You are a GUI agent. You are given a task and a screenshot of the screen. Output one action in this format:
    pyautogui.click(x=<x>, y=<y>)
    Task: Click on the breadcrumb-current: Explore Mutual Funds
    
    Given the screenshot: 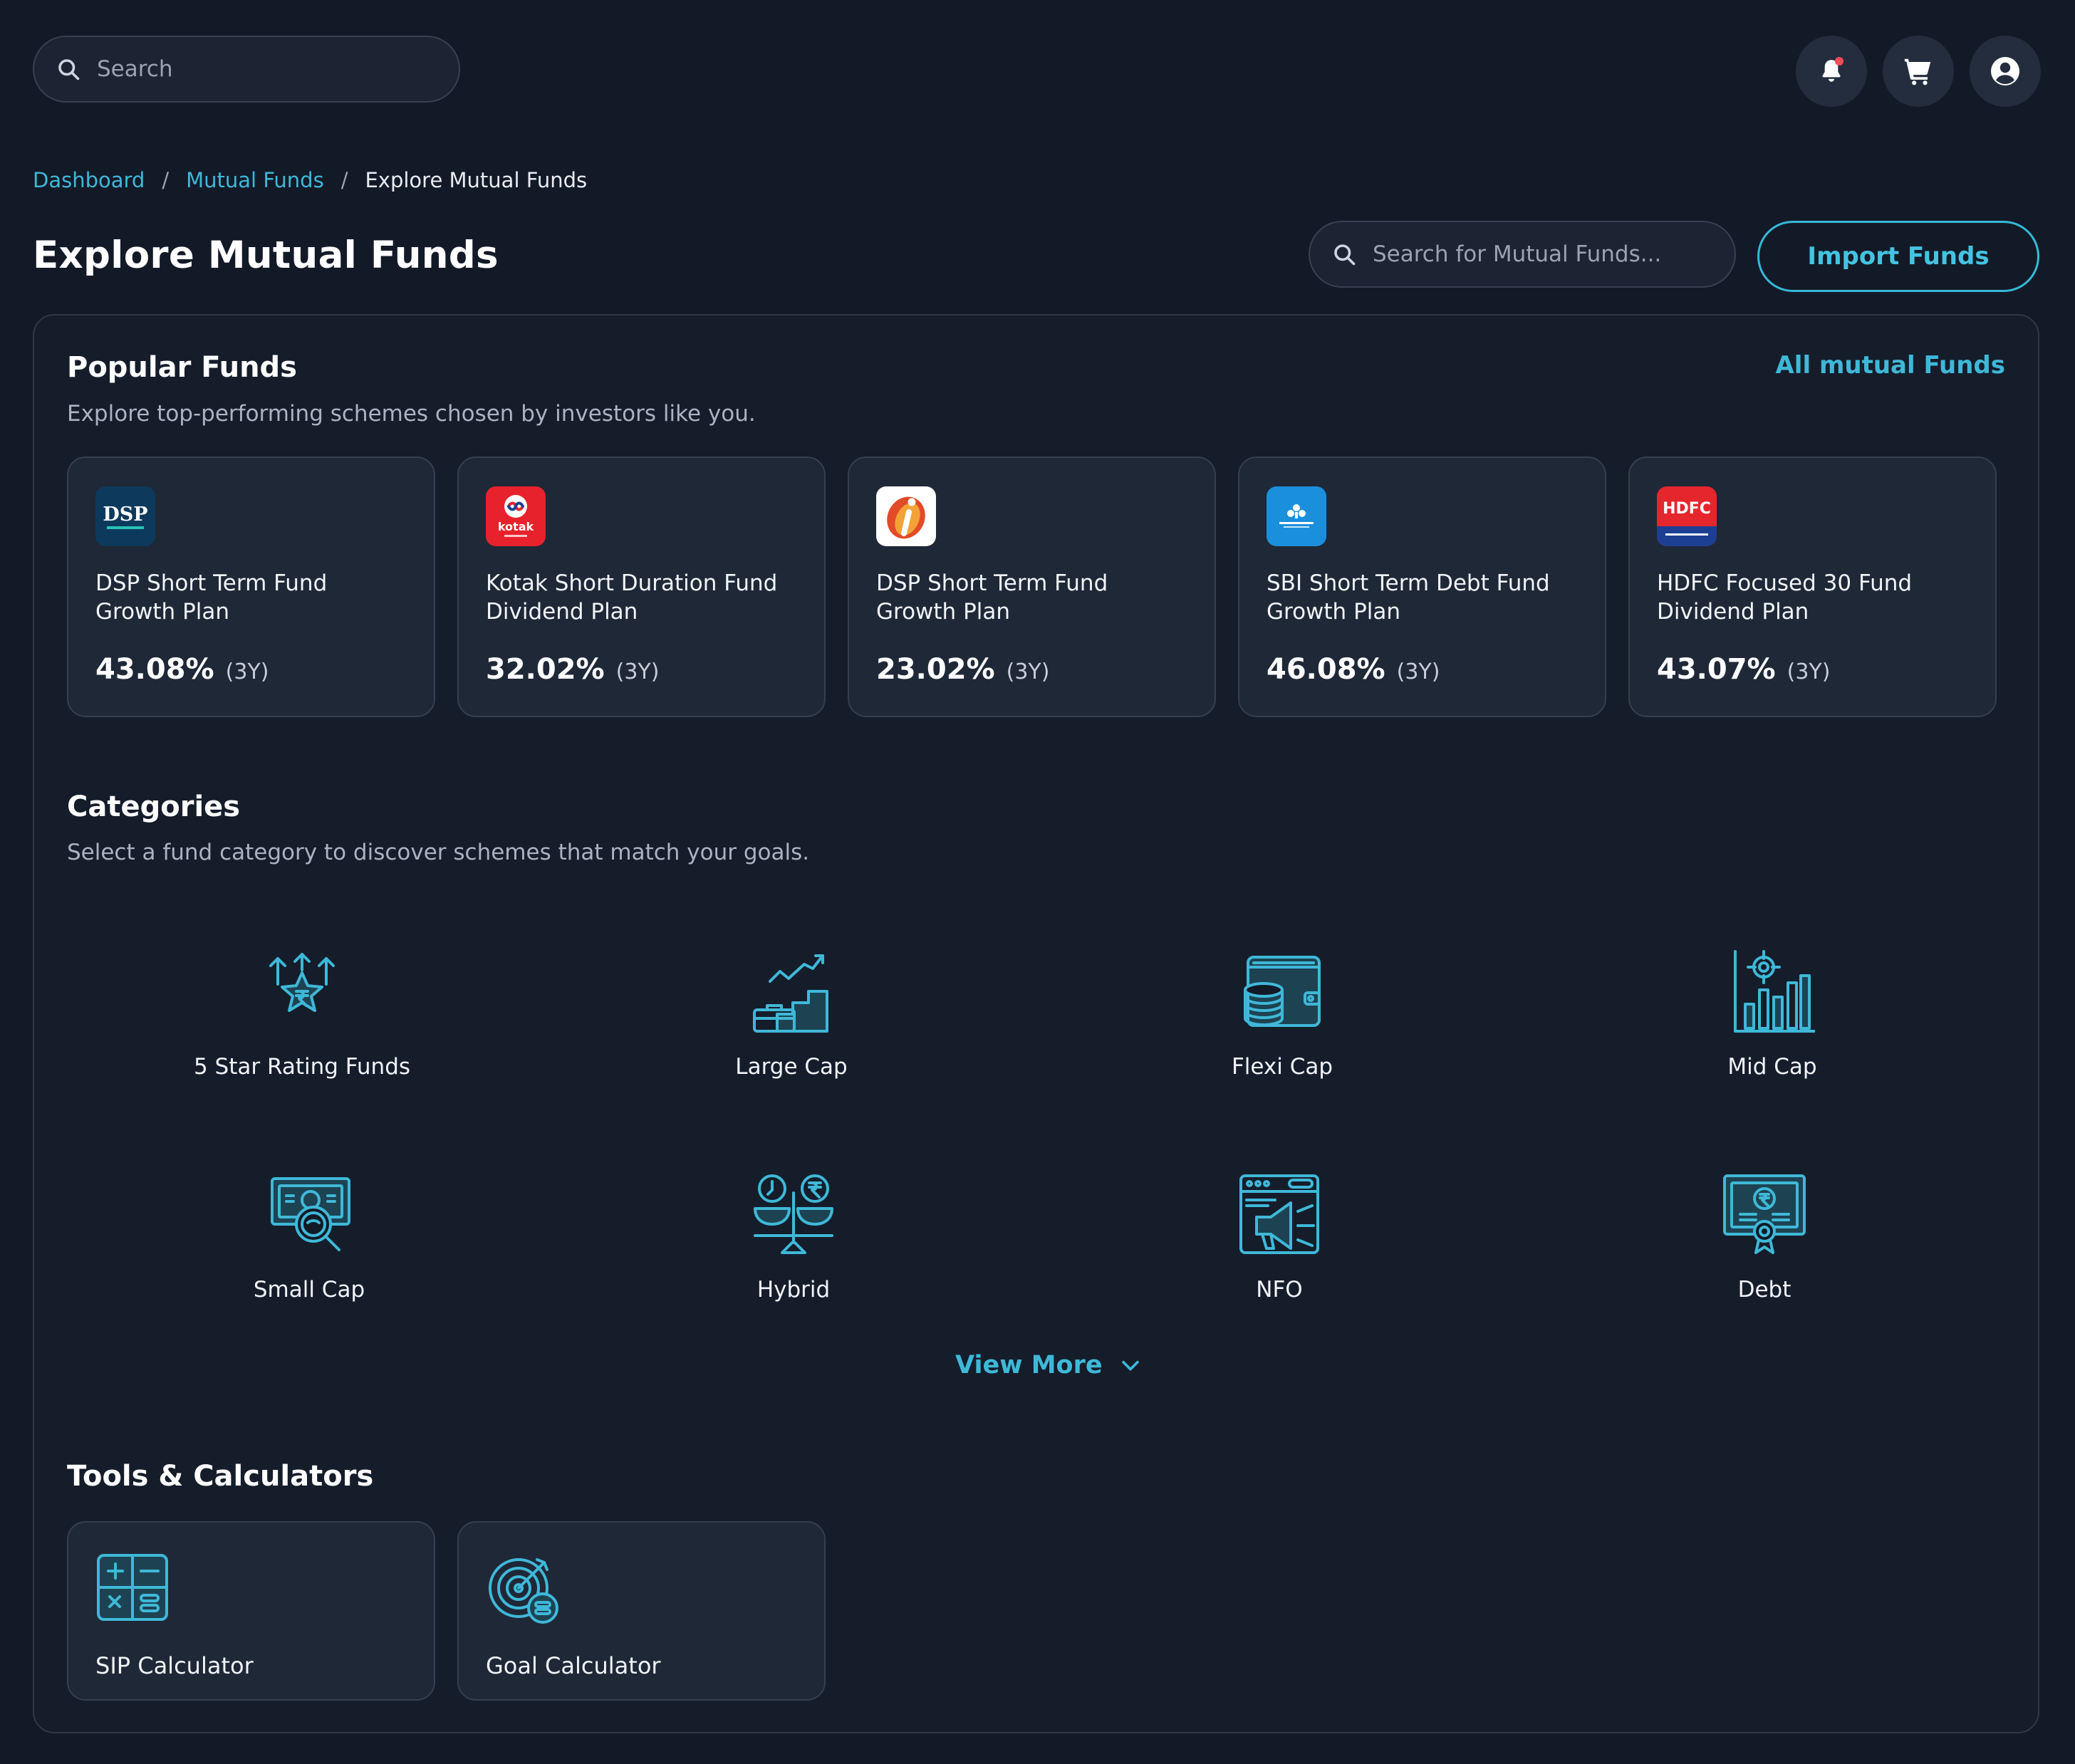 What is the action you would take?
    pyautogui.click(x=476, y=180)
    